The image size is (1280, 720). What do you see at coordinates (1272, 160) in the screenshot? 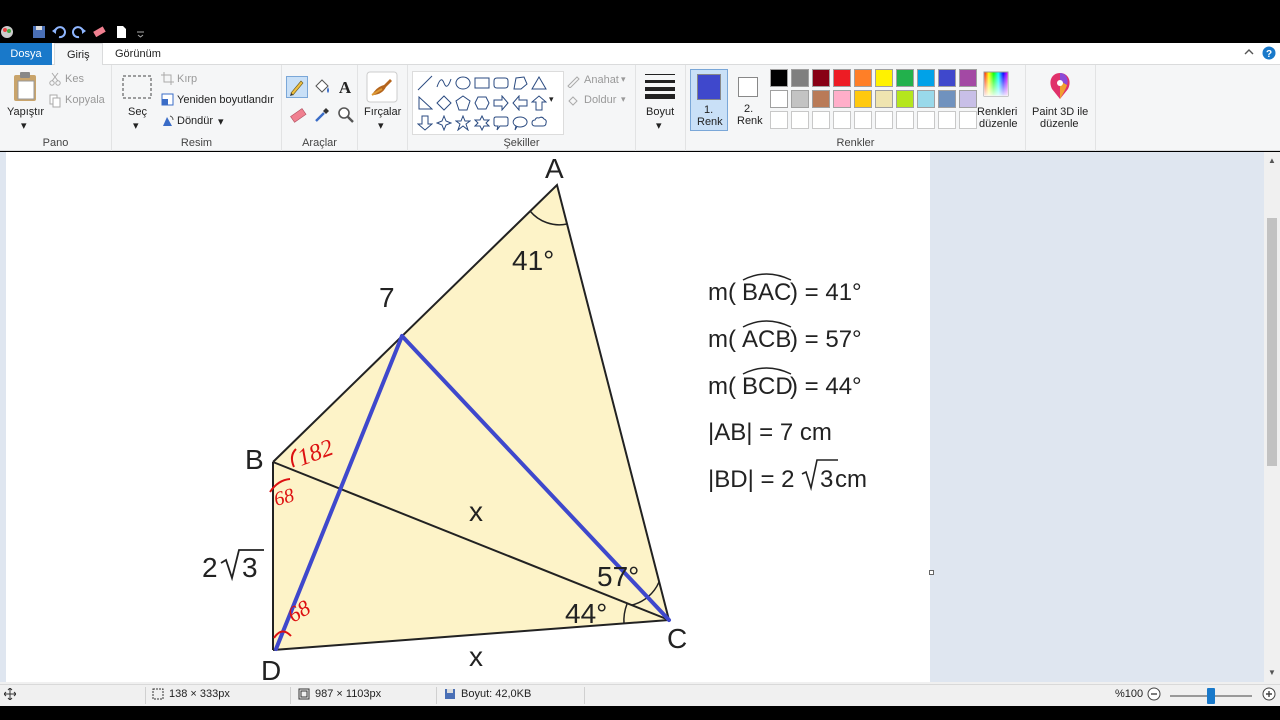
I see `scroll-up-arrow: ▲` at bounding box center [1272, 160].